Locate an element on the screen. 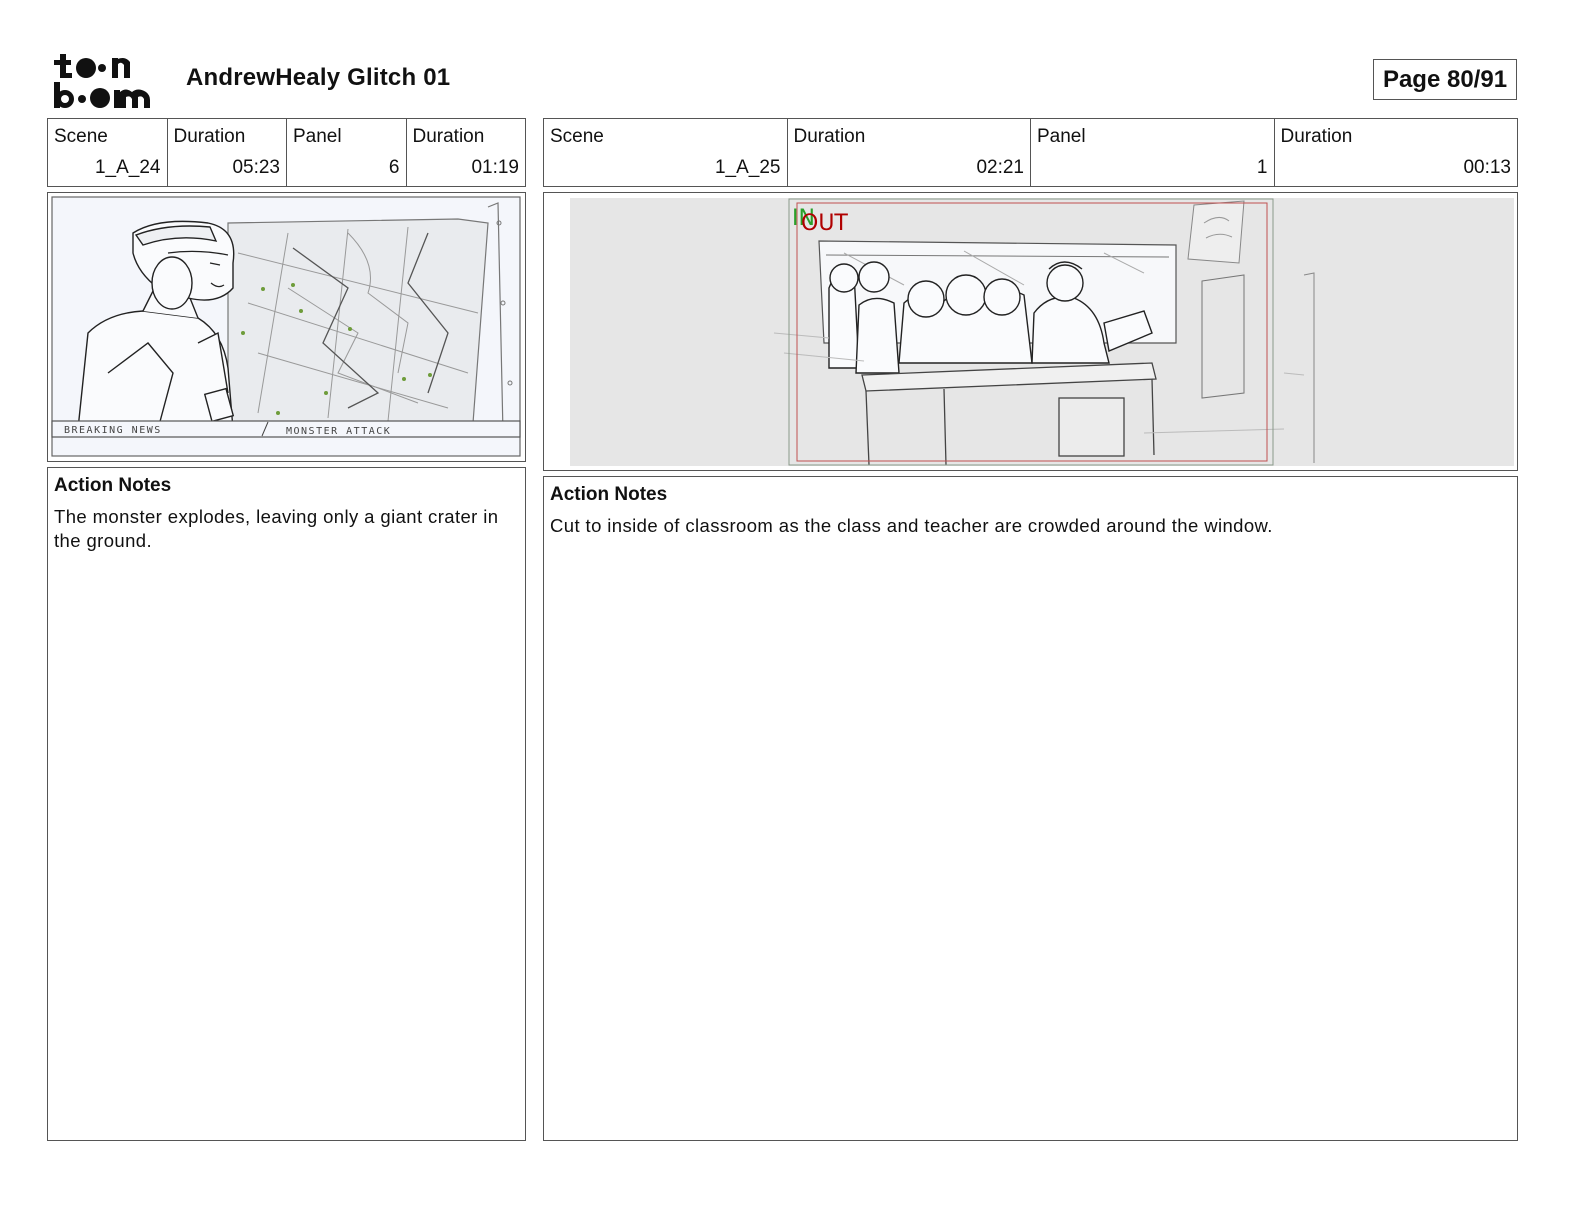 This screenshot has height=1224, width=1584. panel-sketch-right: IN OUT is located at coordinates (1030, 331).